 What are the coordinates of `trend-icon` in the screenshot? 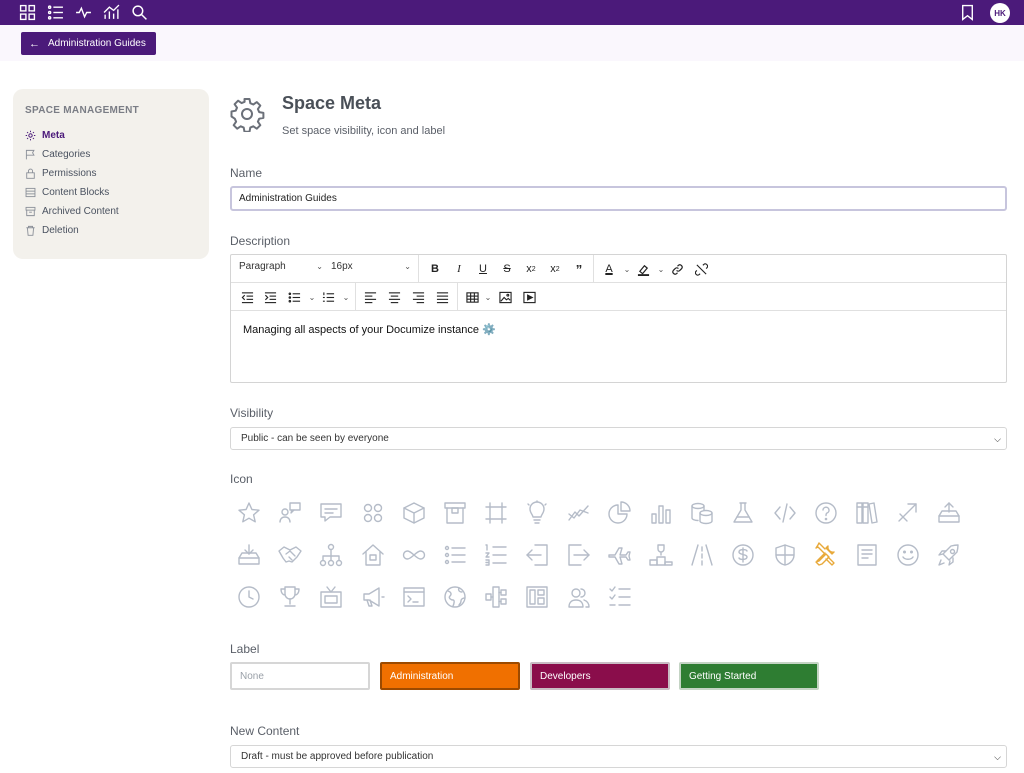 It's located at (579, 513).